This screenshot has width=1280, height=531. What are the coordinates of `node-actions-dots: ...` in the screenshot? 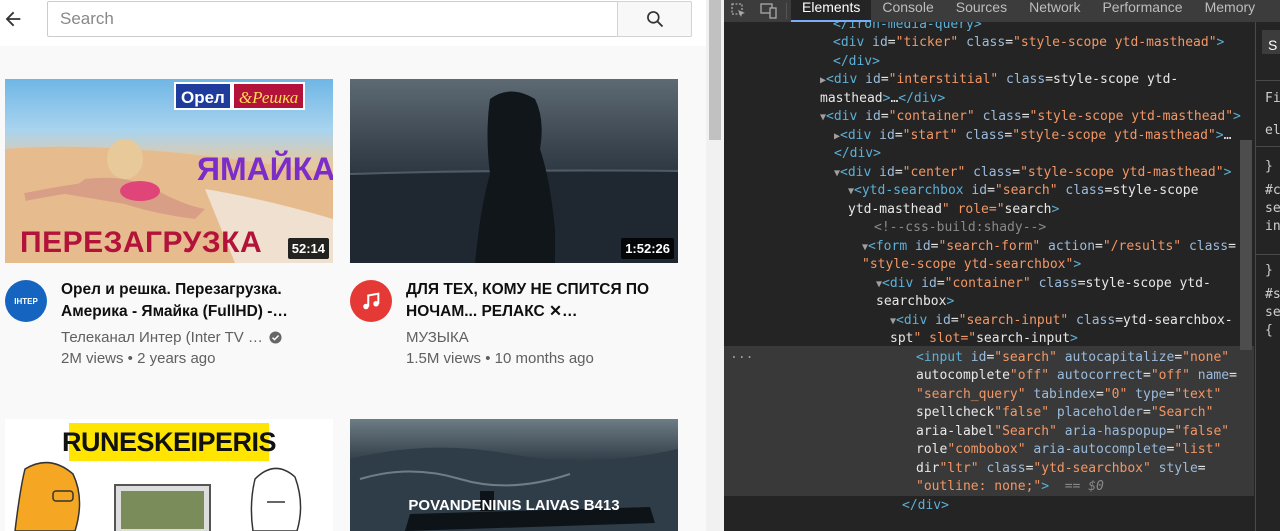 It's located at (741, 355).